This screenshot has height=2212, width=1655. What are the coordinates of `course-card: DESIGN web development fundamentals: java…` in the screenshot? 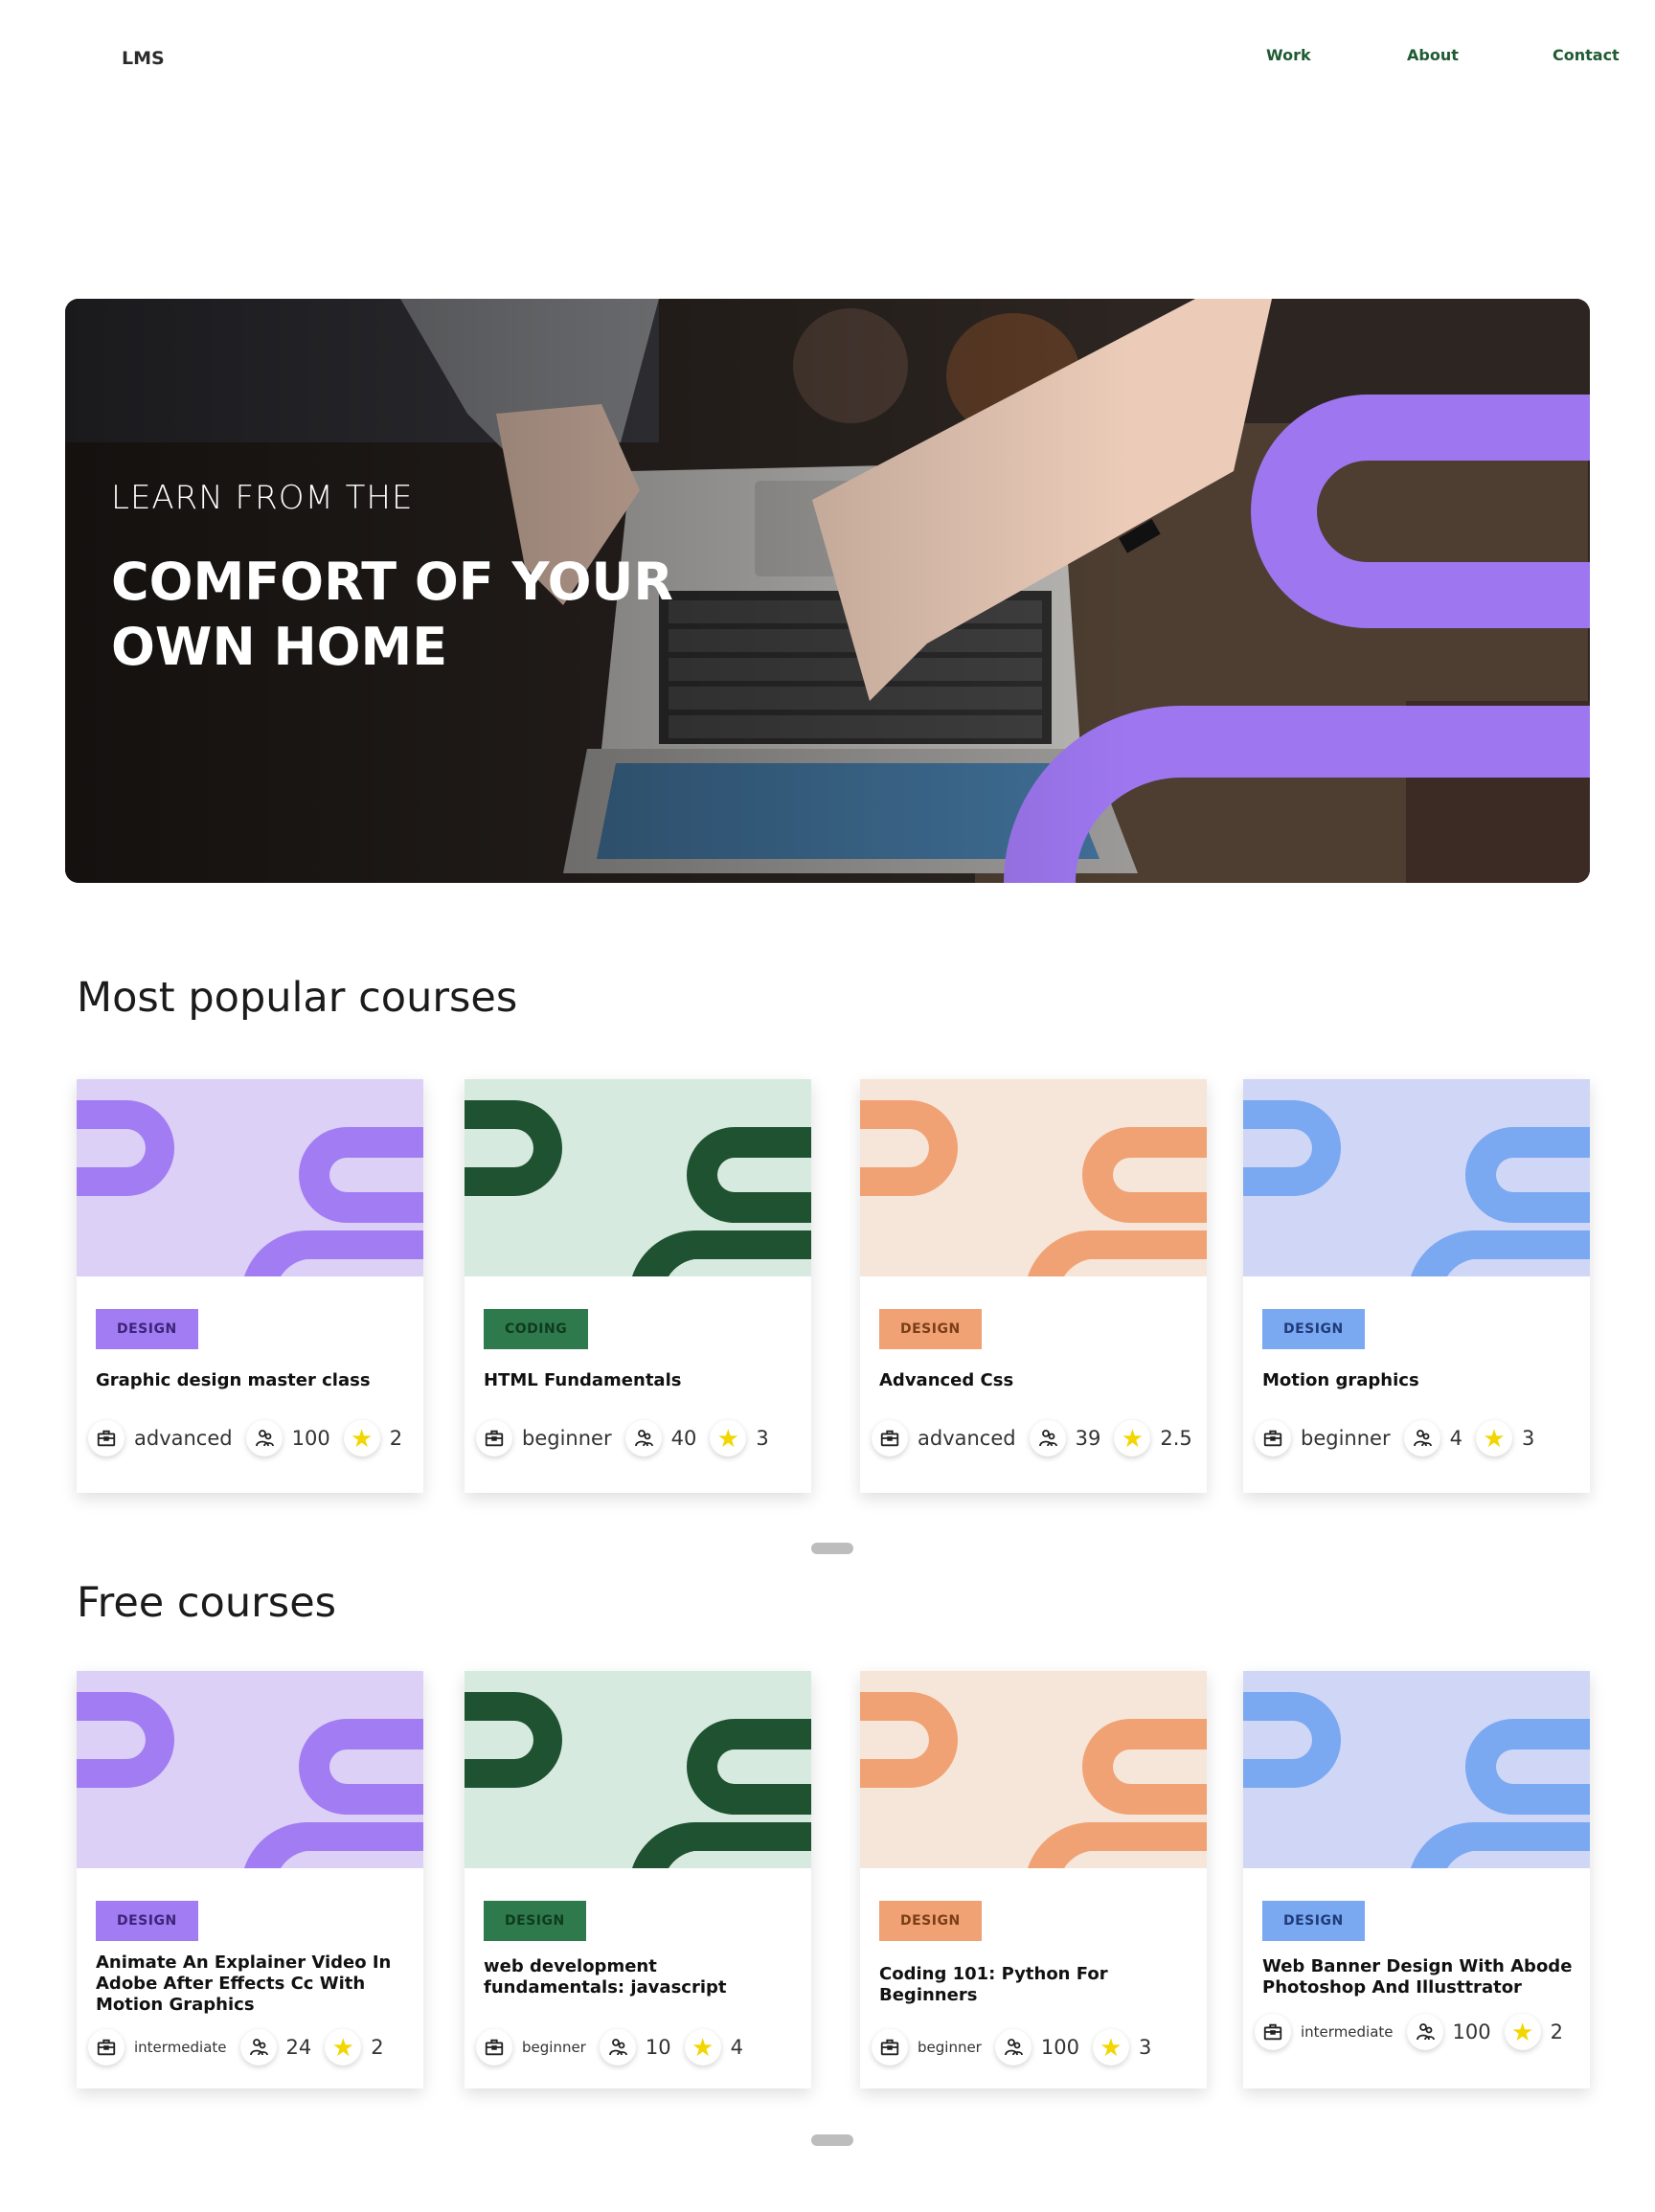 It's located at (638, 1879).